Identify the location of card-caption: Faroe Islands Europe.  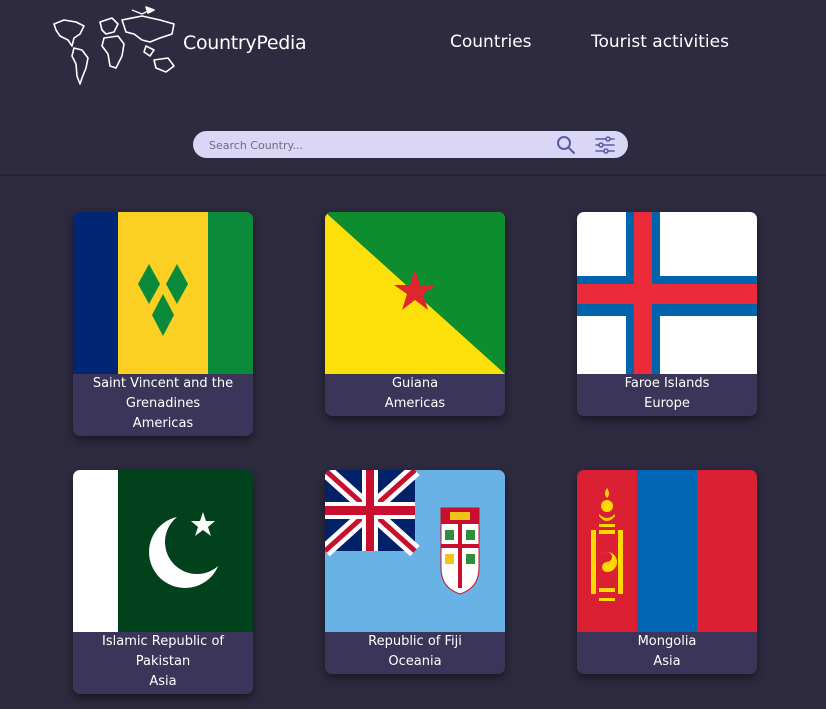
(667, 395).